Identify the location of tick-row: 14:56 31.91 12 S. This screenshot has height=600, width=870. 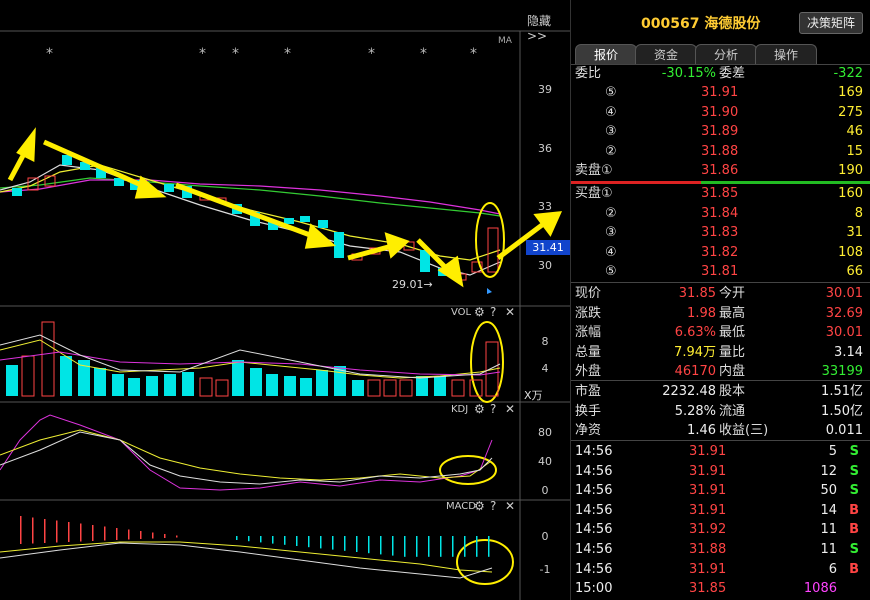
(720, 471).